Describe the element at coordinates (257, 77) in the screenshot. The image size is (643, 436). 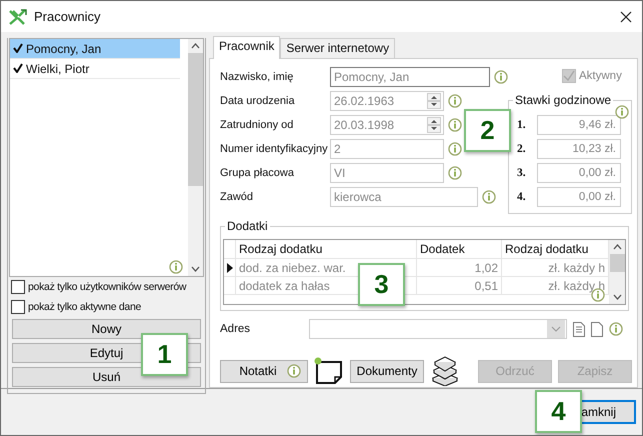
I see `field-label: Nazwisko, imię` at that location.